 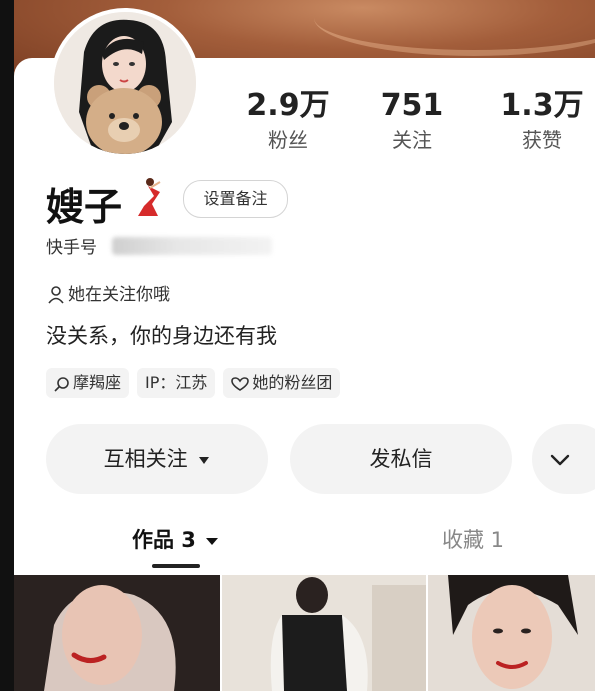 What do you see at coordinates (192, 245) in the screenshot?
I see `kuaishou-id-blurred` at bounding box center [192, 245].